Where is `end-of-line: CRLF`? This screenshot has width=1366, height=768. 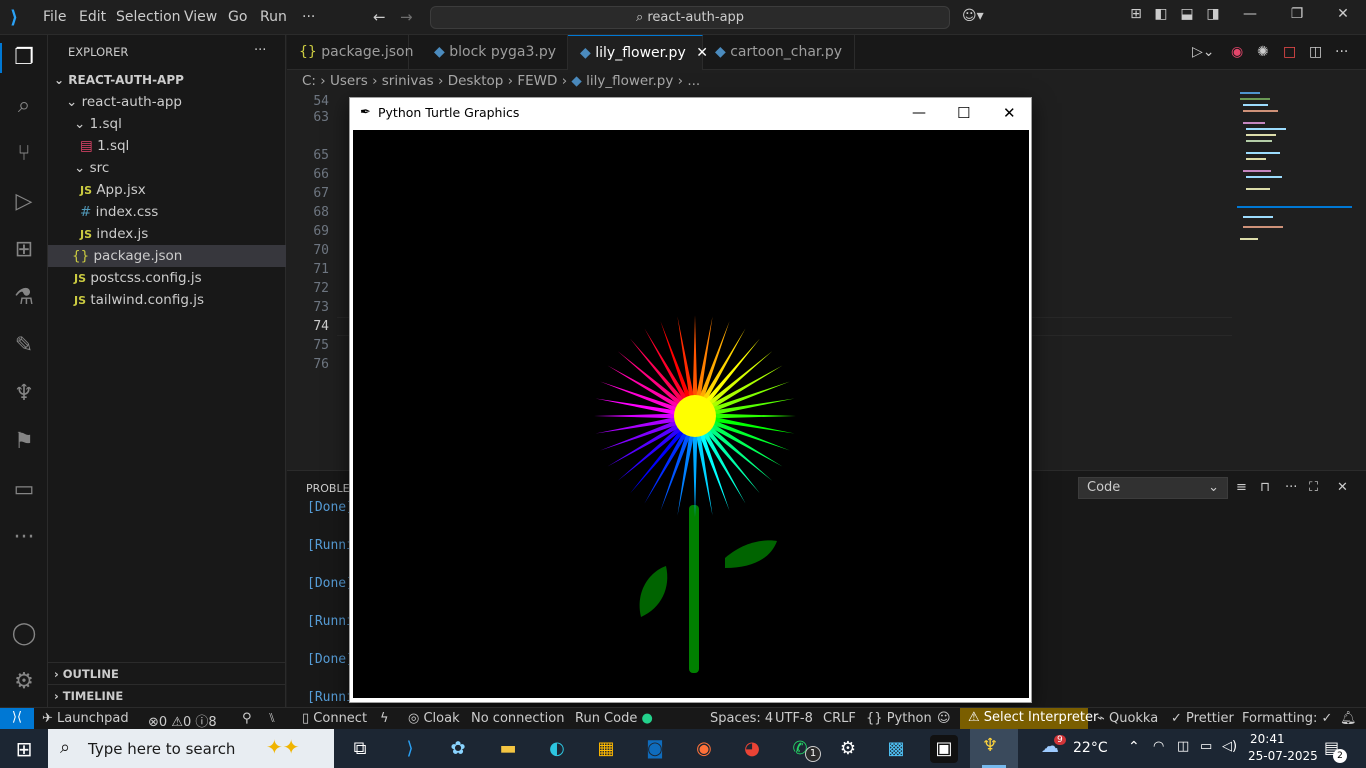
end-of-line: CRLF is located at coordinates (839, 718).